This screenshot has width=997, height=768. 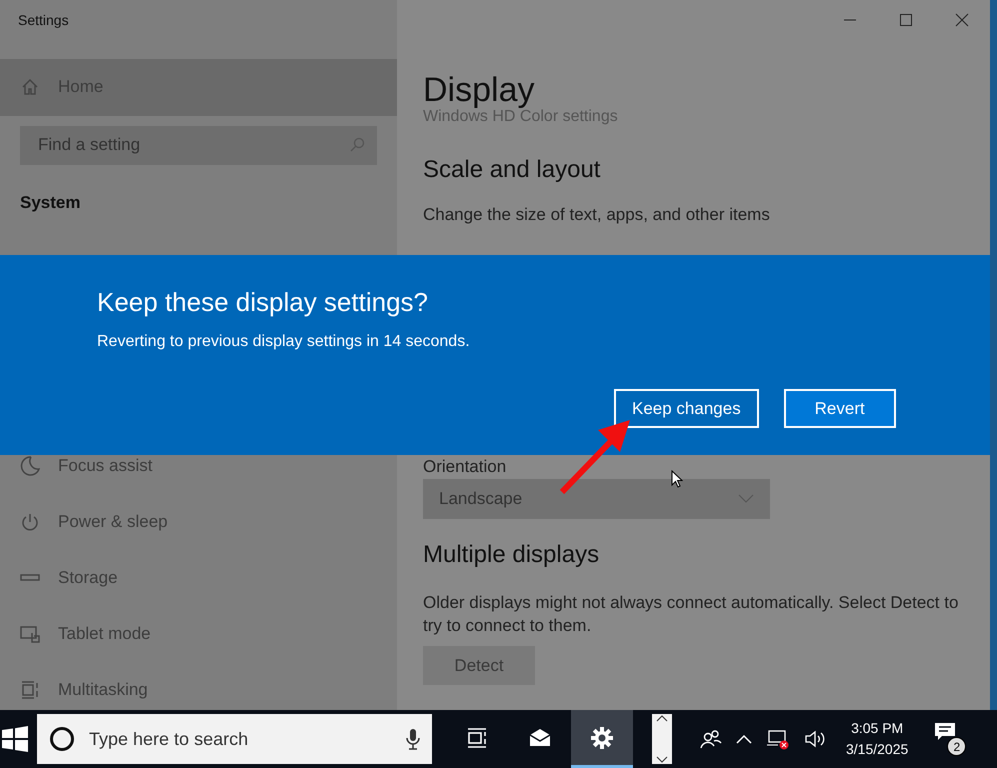 What do you see at coordinates (198, 690) in the screenshot?
I see `sidebar-item: Multitasking` at bounding box center [198, 690].